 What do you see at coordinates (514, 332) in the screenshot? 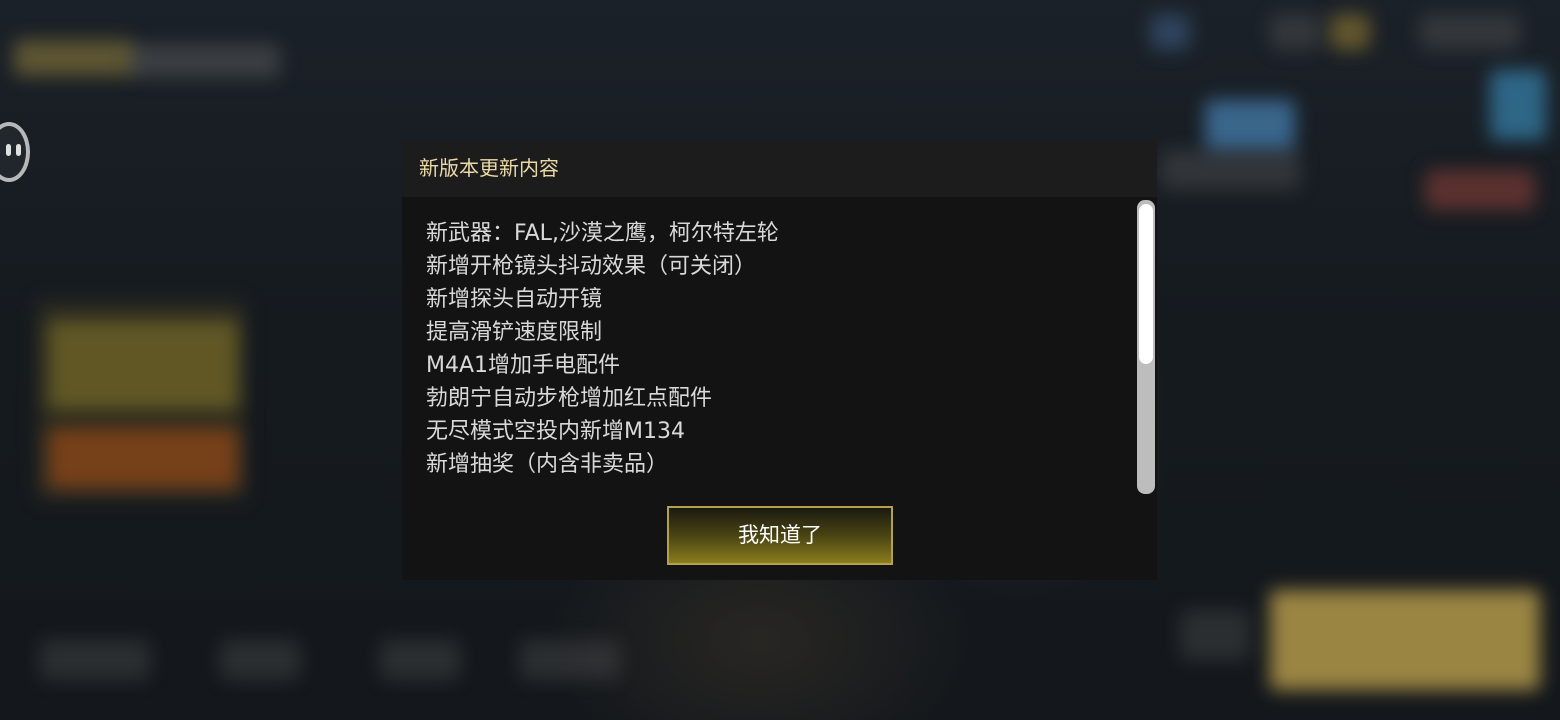
I see `list-item: 提高滑铲速度限制` at bounding box center [514, 332].